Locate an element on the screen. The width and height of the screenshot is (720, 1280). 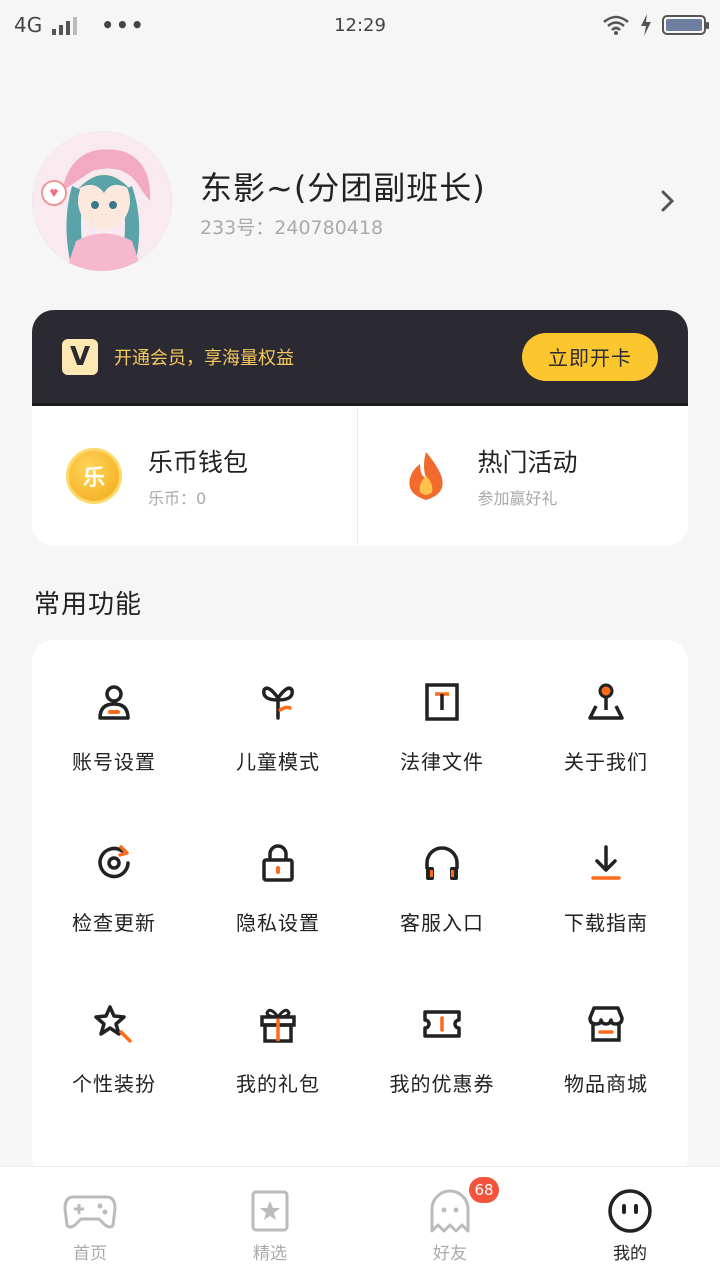
network-label: 4G is located at coordinates (28, 25).